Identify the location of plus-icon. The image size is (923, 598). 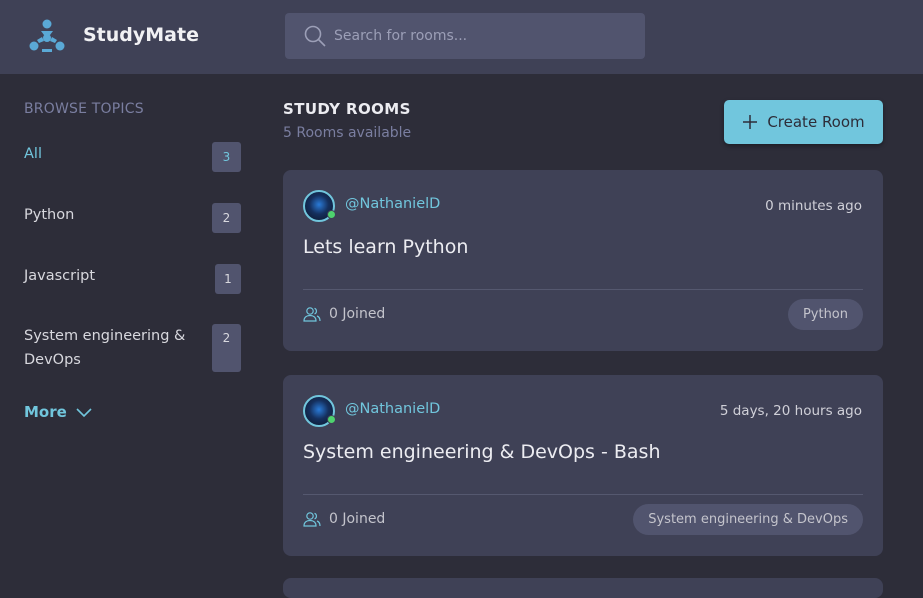
(750, 122).